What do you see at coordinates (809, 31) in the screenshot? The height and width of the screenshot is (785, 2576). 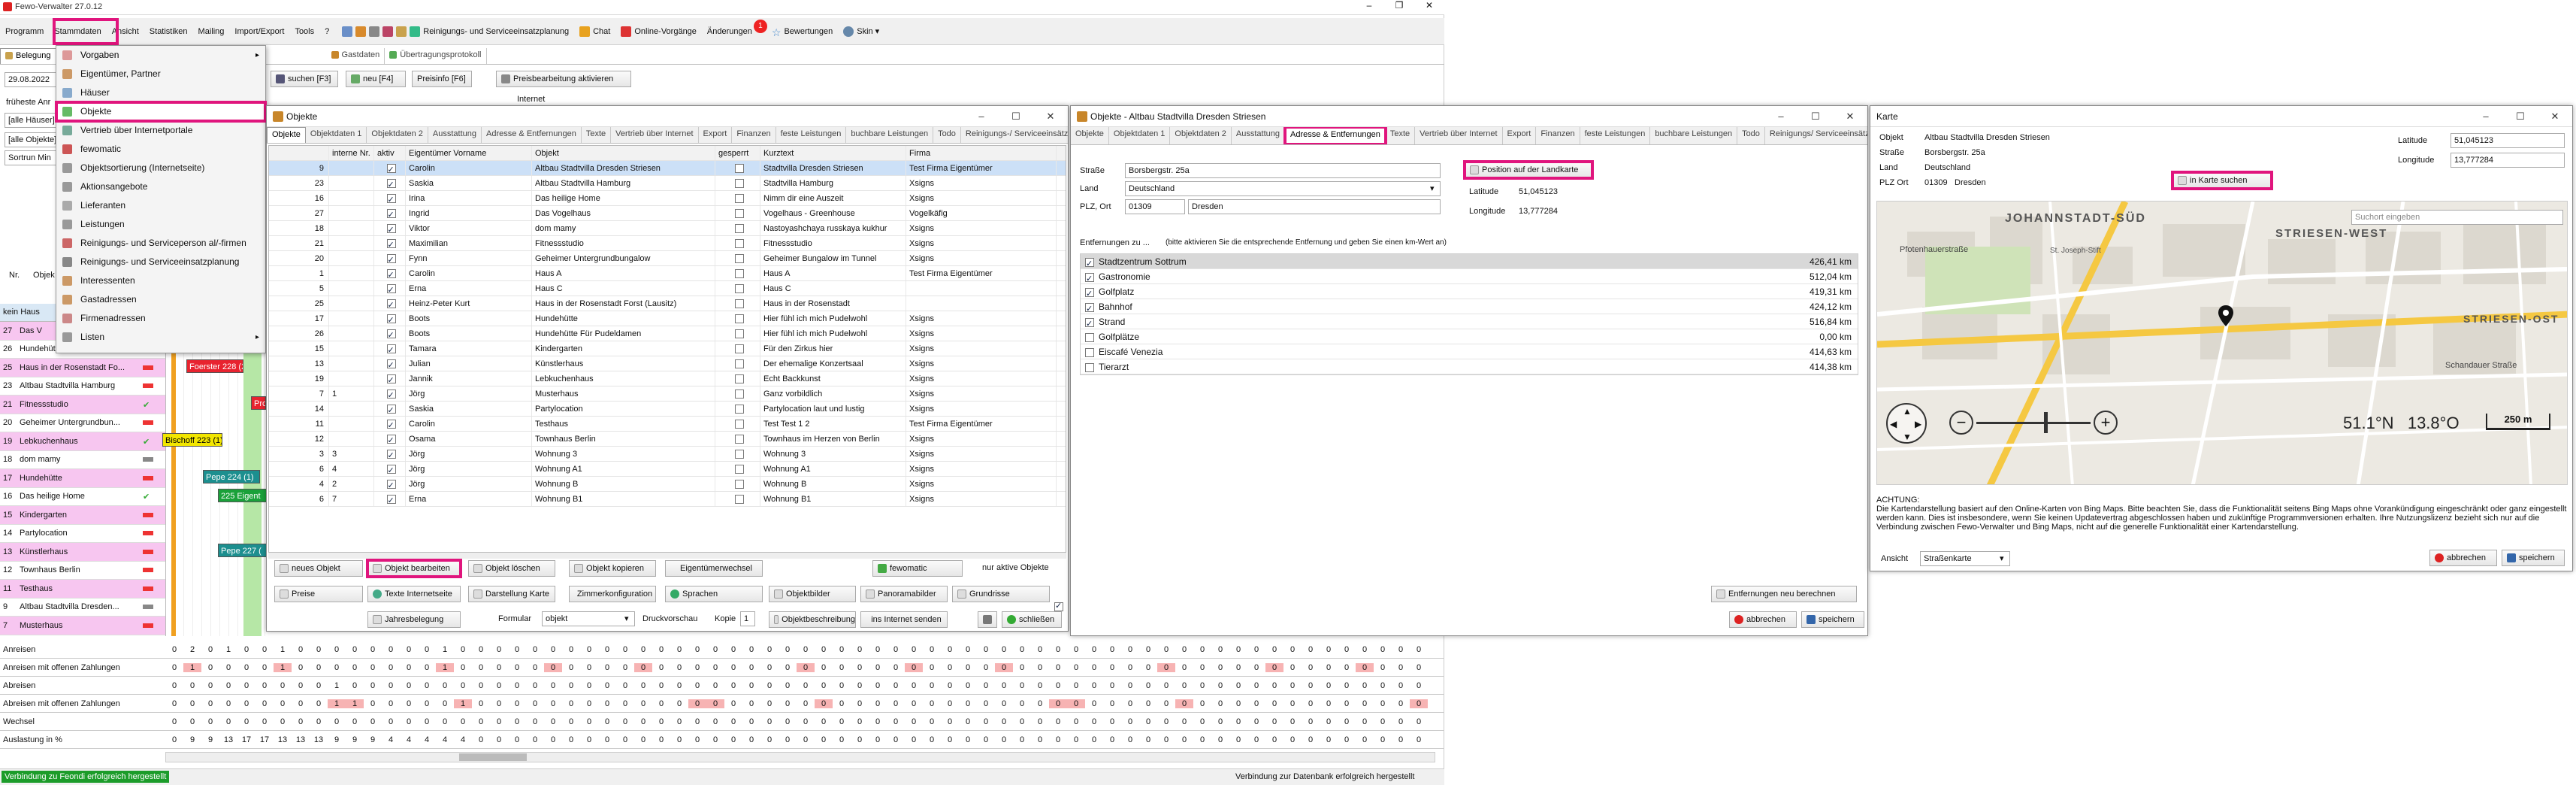 I see `menu-reviews: Bewertungen` at bounding box center [809, 31].